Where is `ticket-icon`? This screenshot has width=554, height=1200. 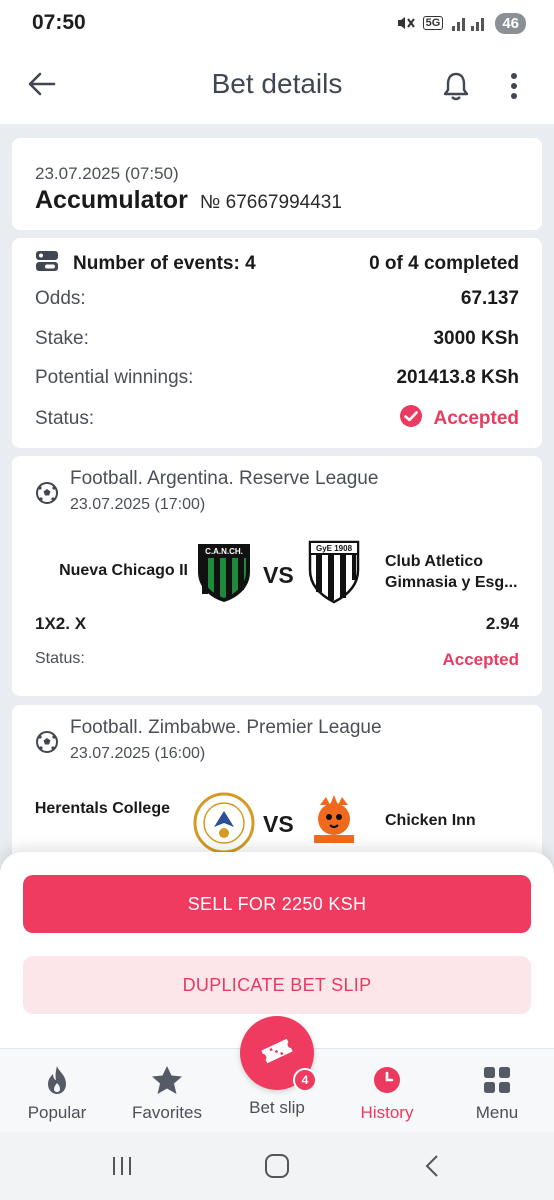
ticket-icon is located at coordinates (277, 1053).